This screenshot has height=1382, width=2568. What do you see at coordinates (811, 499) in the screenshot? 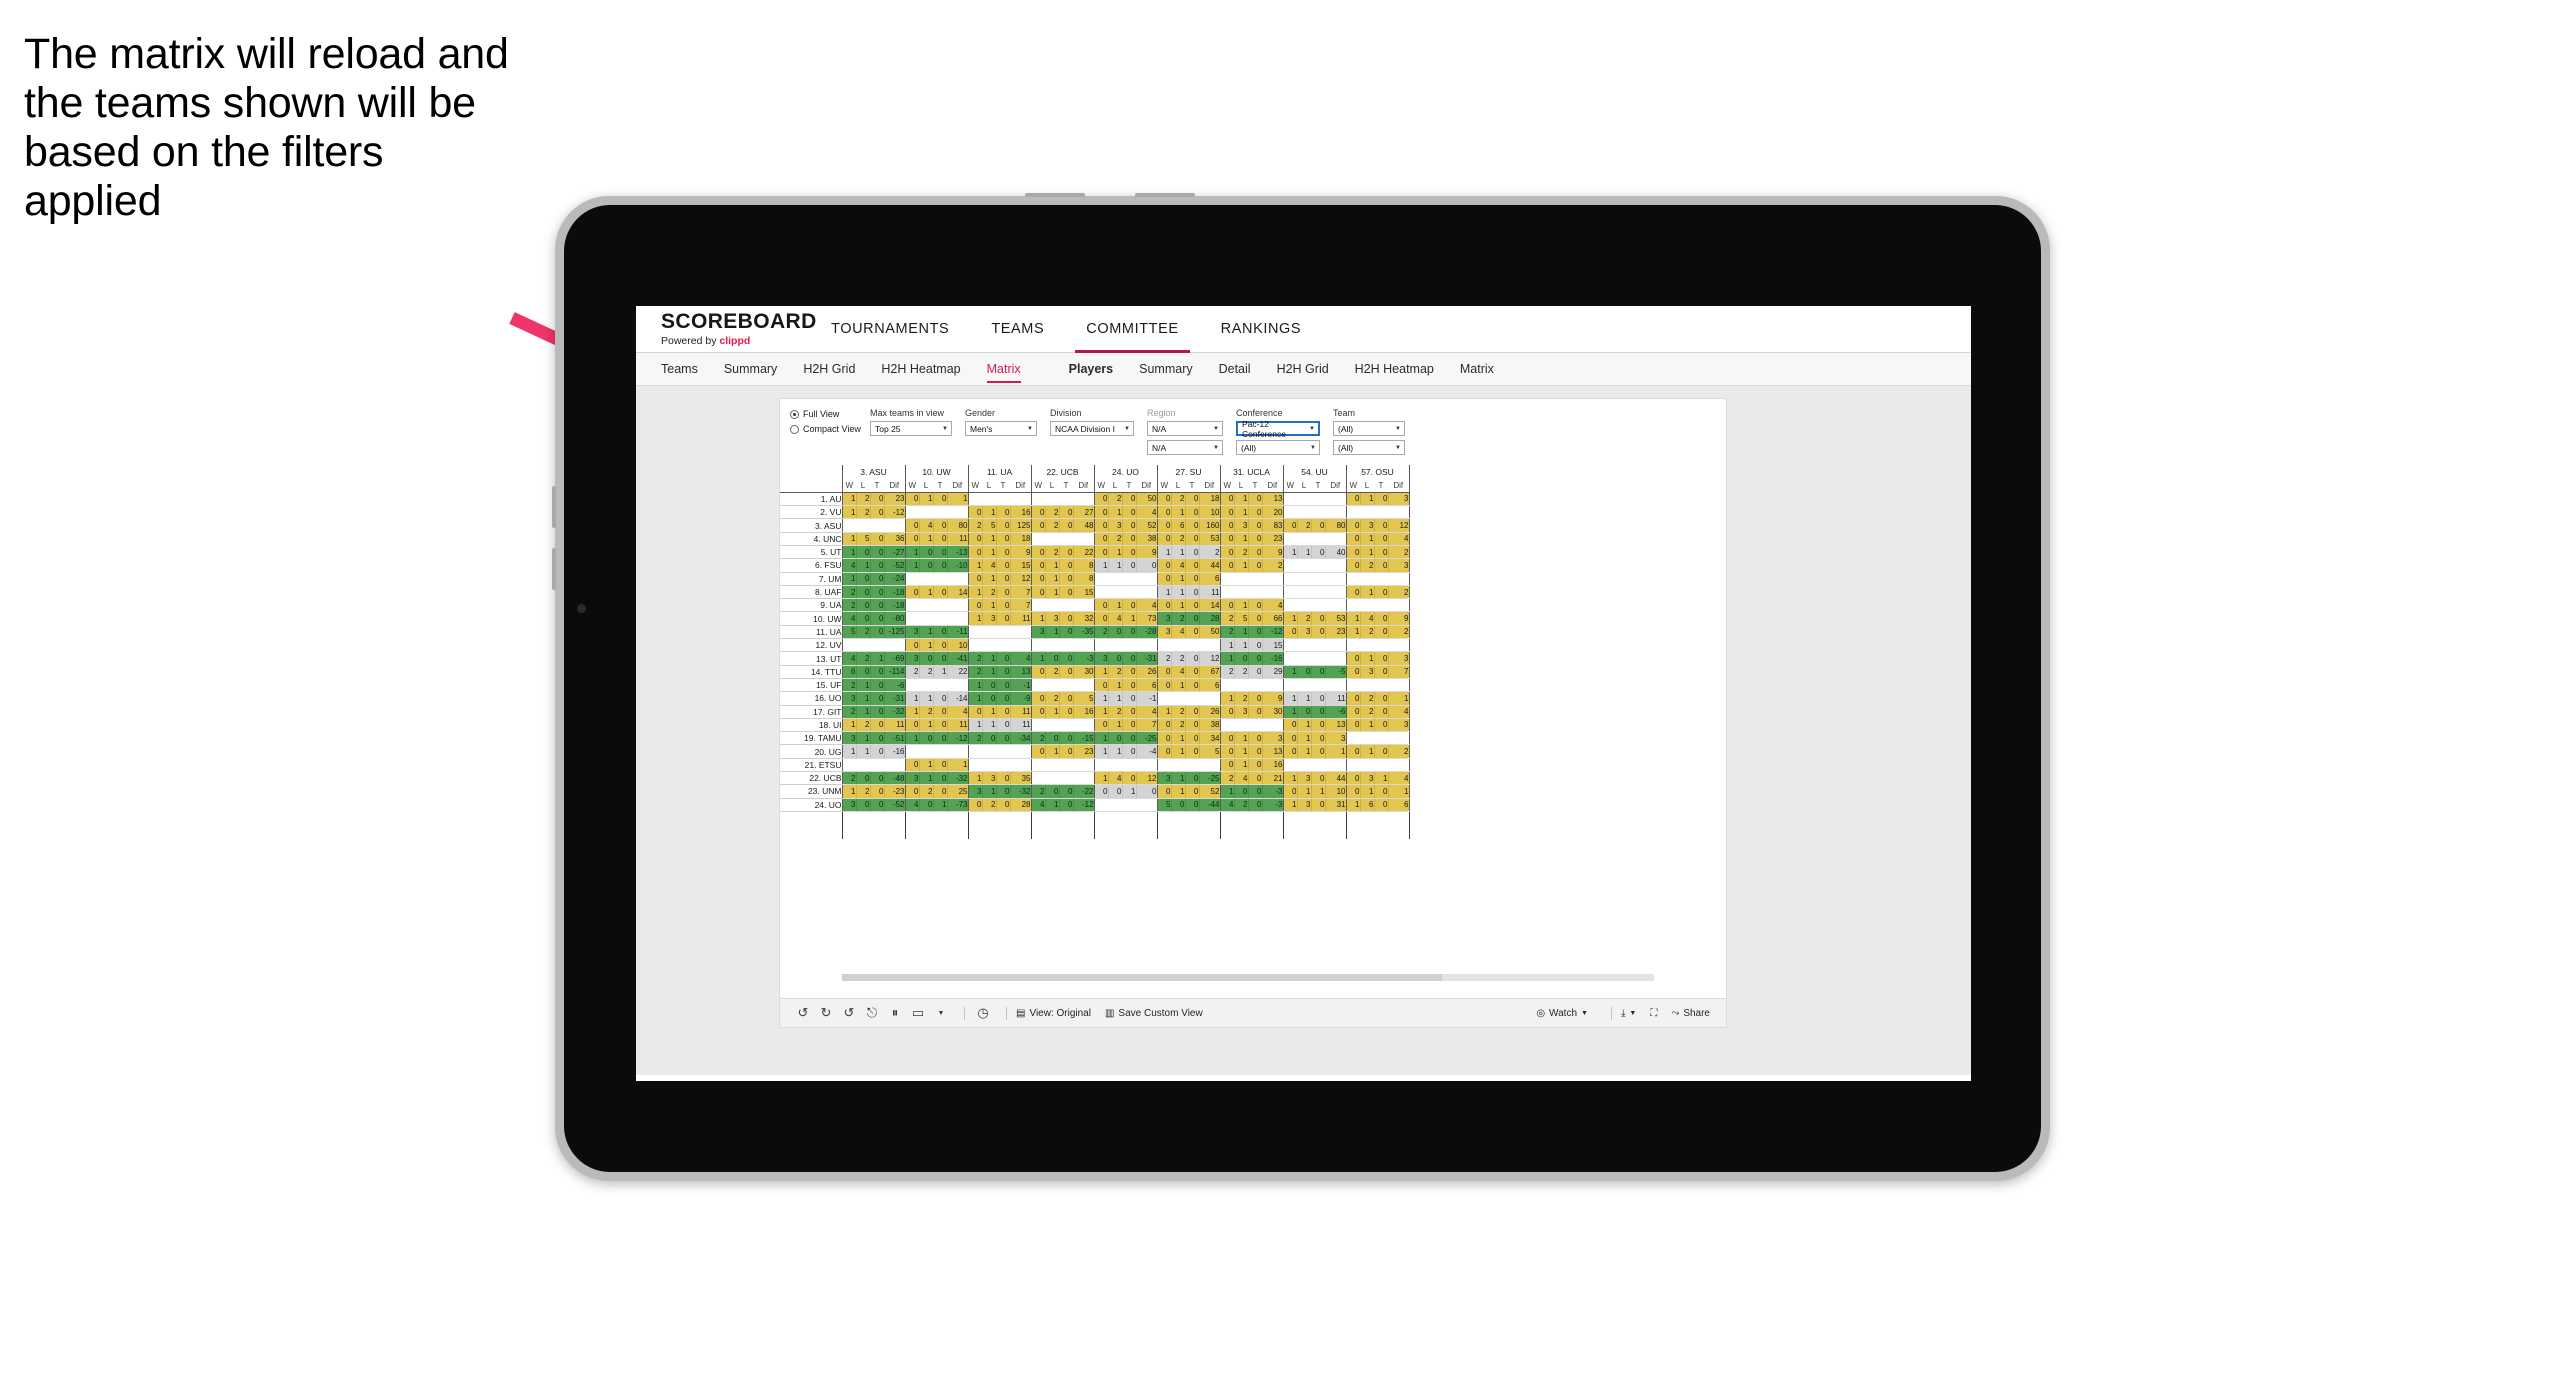
I see `matrix-row-label: 1. AU` at bounding box center [811, 499].